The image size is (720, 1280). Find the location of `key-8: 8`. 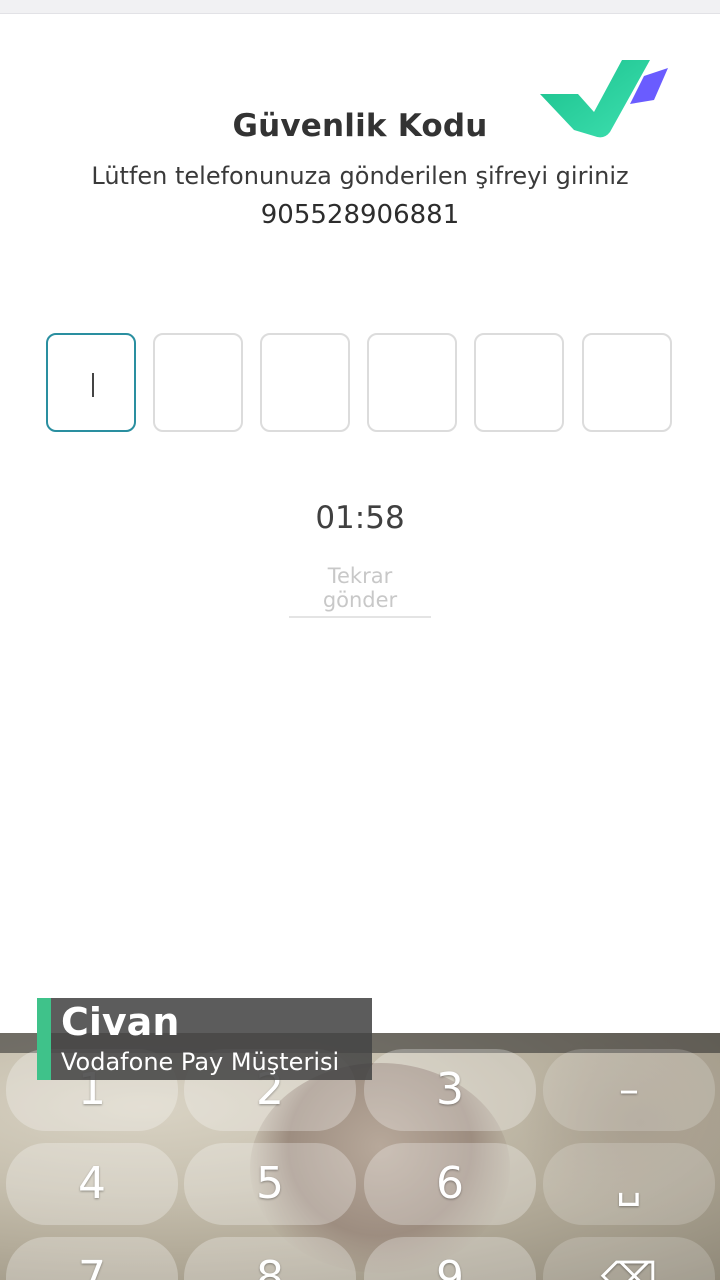

key-8: 8 is located at coordinates (270, 1258).